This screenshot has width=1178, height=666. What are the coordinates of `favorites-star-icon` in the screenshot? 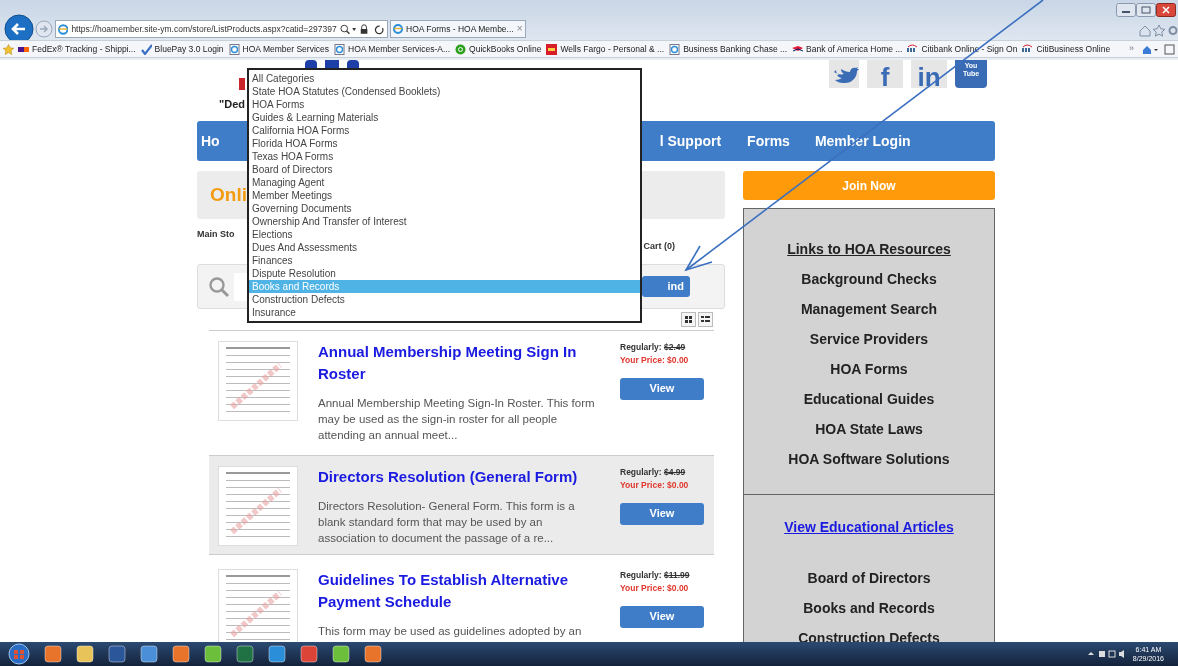 It's located at (8, 49).